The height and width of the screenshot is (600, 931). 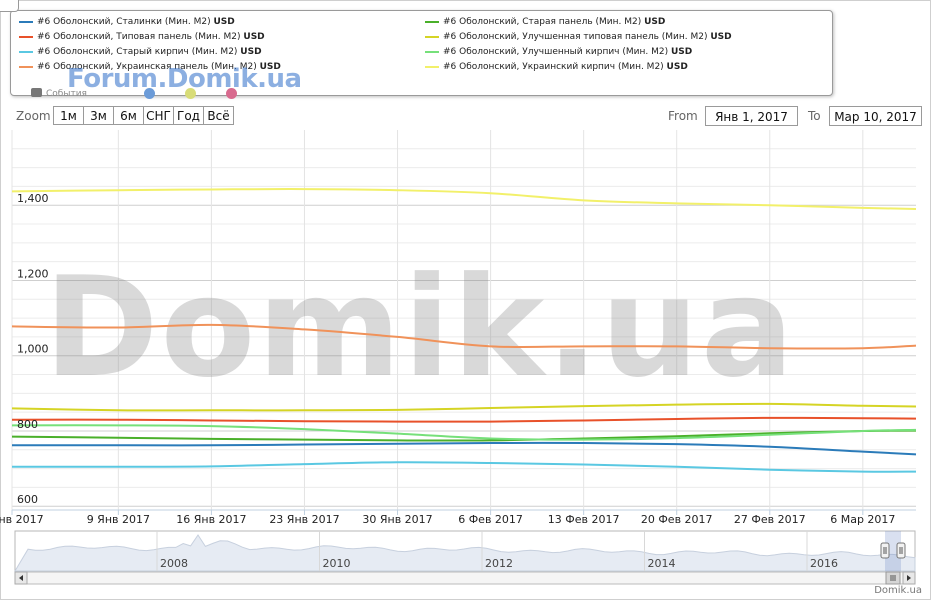 What do you see at coordinates (814, 116) in the screenshot?
I see `to-label: To` at bounding box center [814, 116].